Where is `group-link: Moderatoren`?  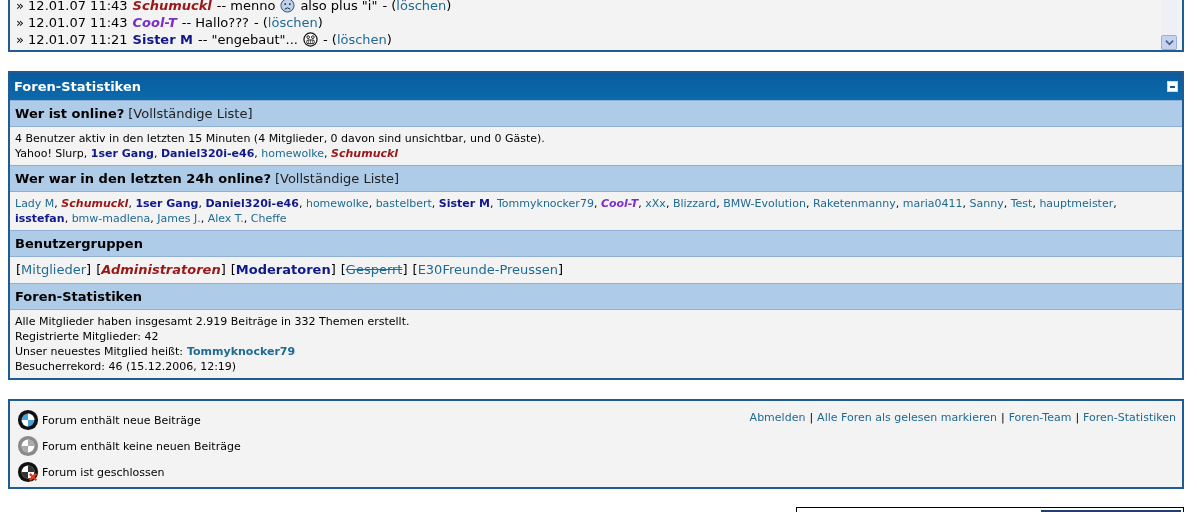
group-link: Moderatoren is located at coordinates (283, 269).